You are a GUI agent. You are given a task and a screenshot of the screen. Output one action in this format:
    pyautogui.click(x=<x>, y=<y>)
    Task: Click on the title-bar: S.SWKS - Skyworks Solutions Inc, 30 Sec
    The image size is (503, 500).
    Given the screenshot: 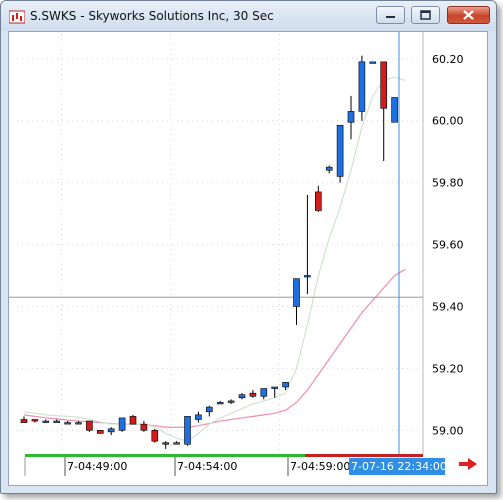 What is the action you would take?
    pyautogui.click(x=248, y=16)
    